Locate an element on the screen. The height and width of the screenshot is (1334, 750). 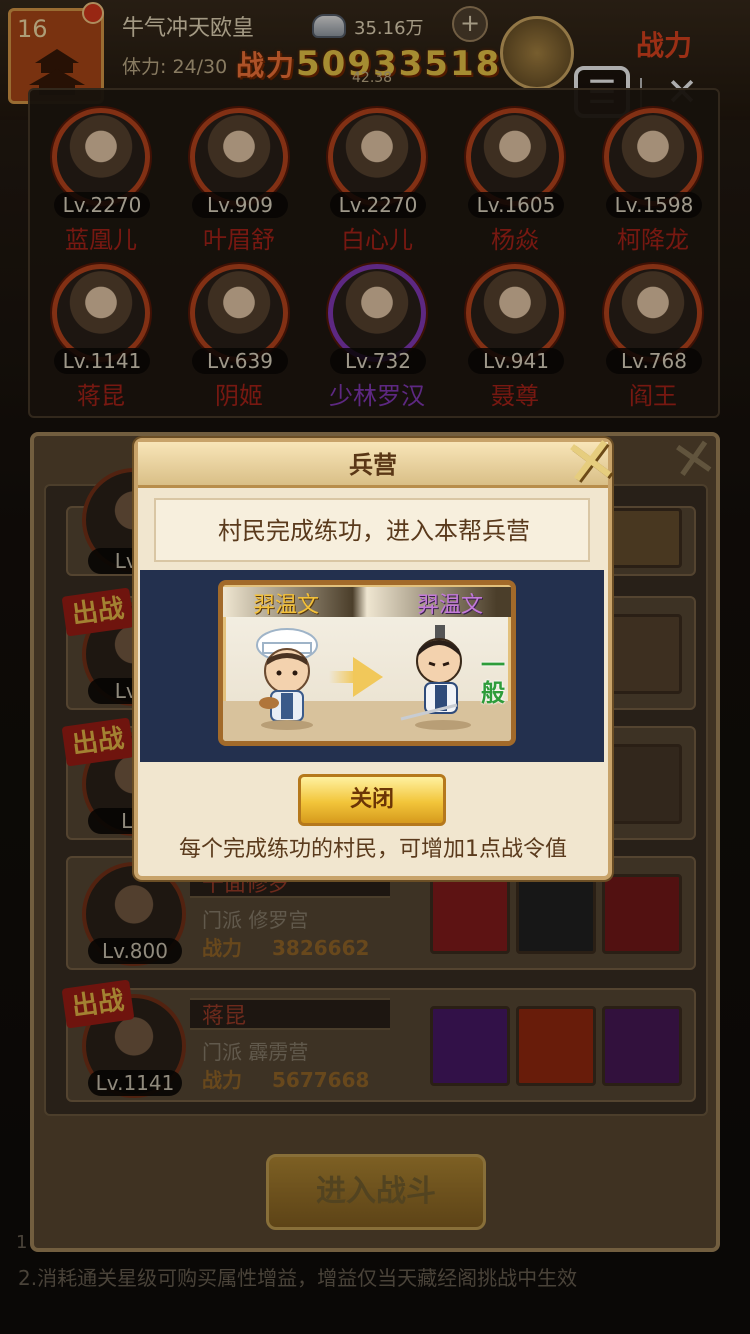
trained-name: 羿温文 is located at coordinates (450, 605).